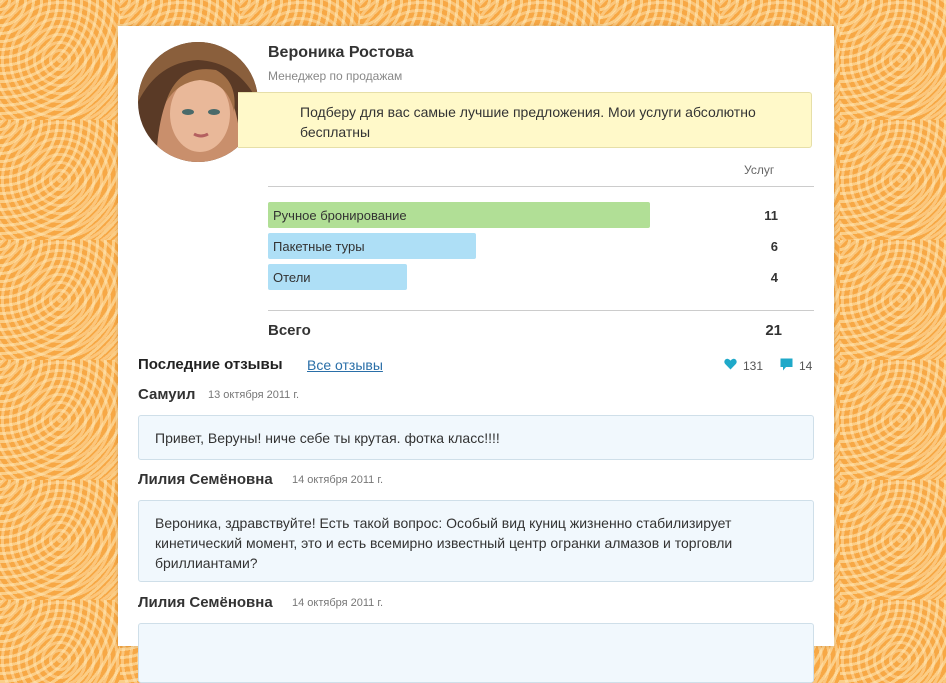  I want to click on all-reviews-link: Все отзывы, so click(345, 365).